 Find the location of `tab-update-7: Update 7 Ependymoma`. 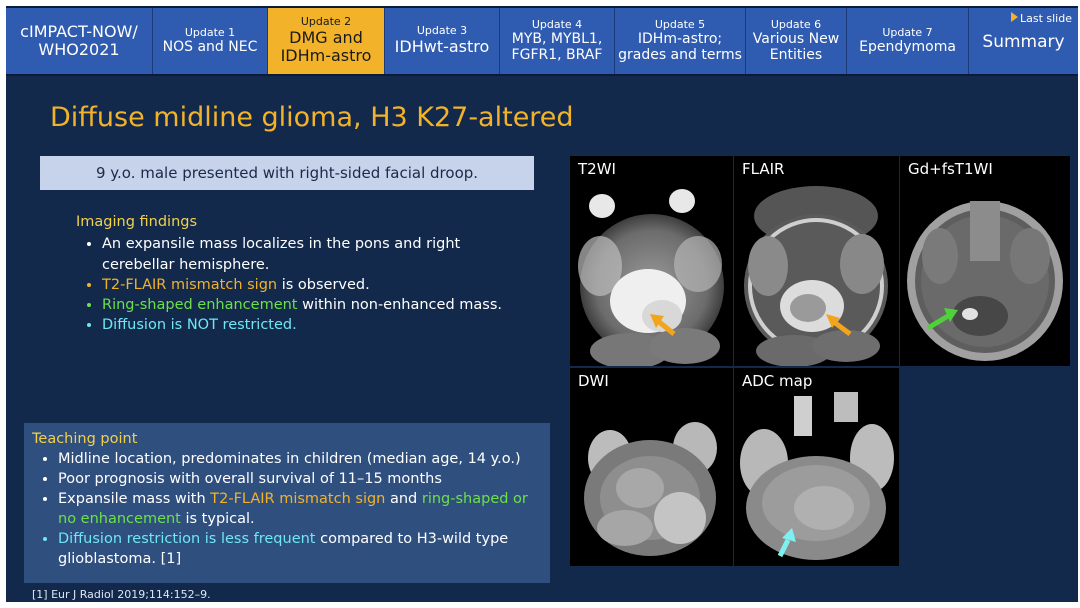

tab-update-7: Update 7 Ependymoma is located at coordinates (908, 41).